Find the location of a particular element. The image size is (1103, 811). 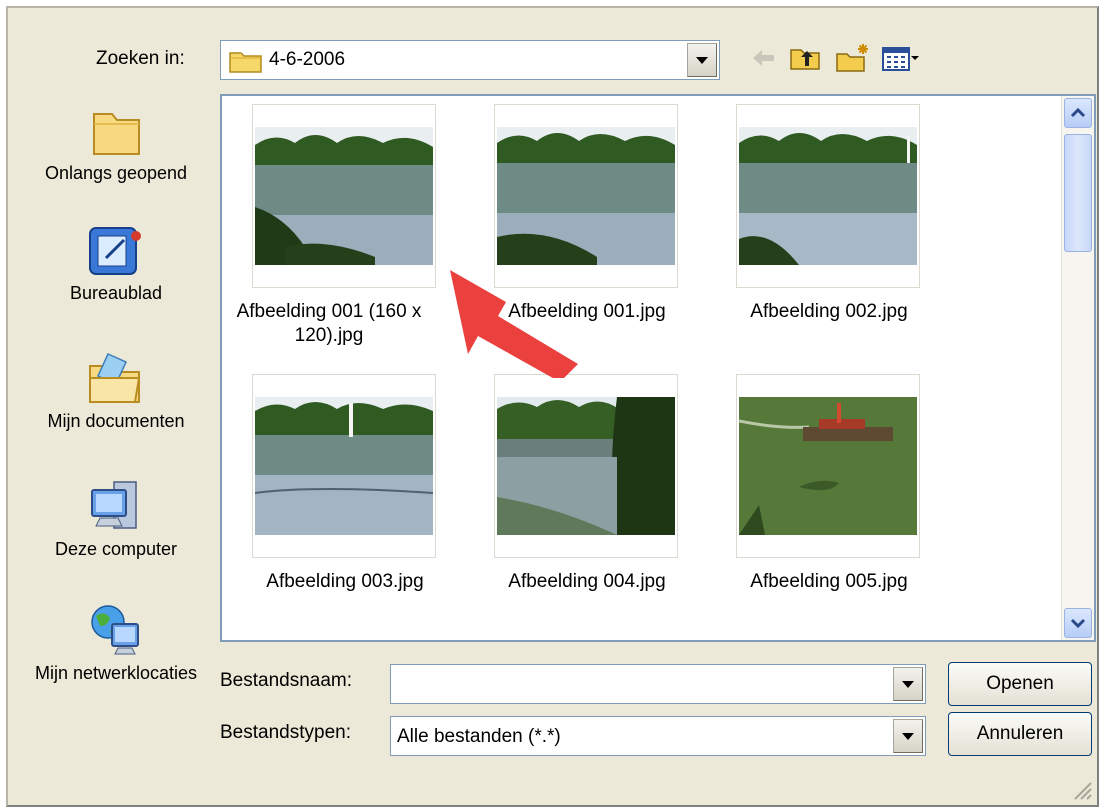

place-network: Mijn netwerklocaties is located at coordinates (116, 642).